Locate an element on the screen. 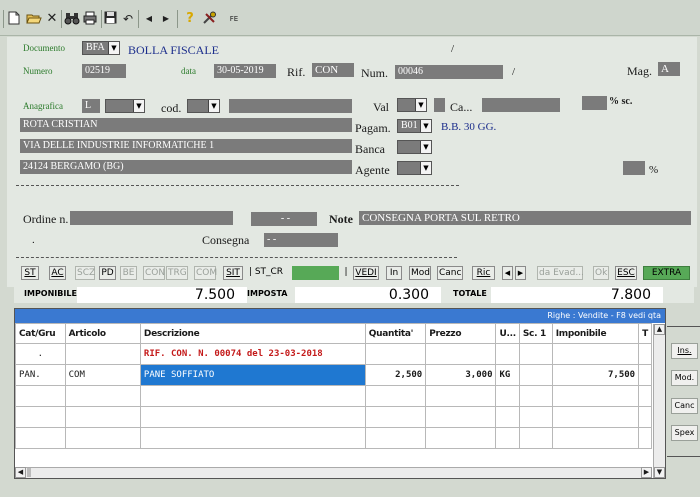 This screenshot has width=700, height=497. previous-icon: ◀ is located at coordinates (149, 19).